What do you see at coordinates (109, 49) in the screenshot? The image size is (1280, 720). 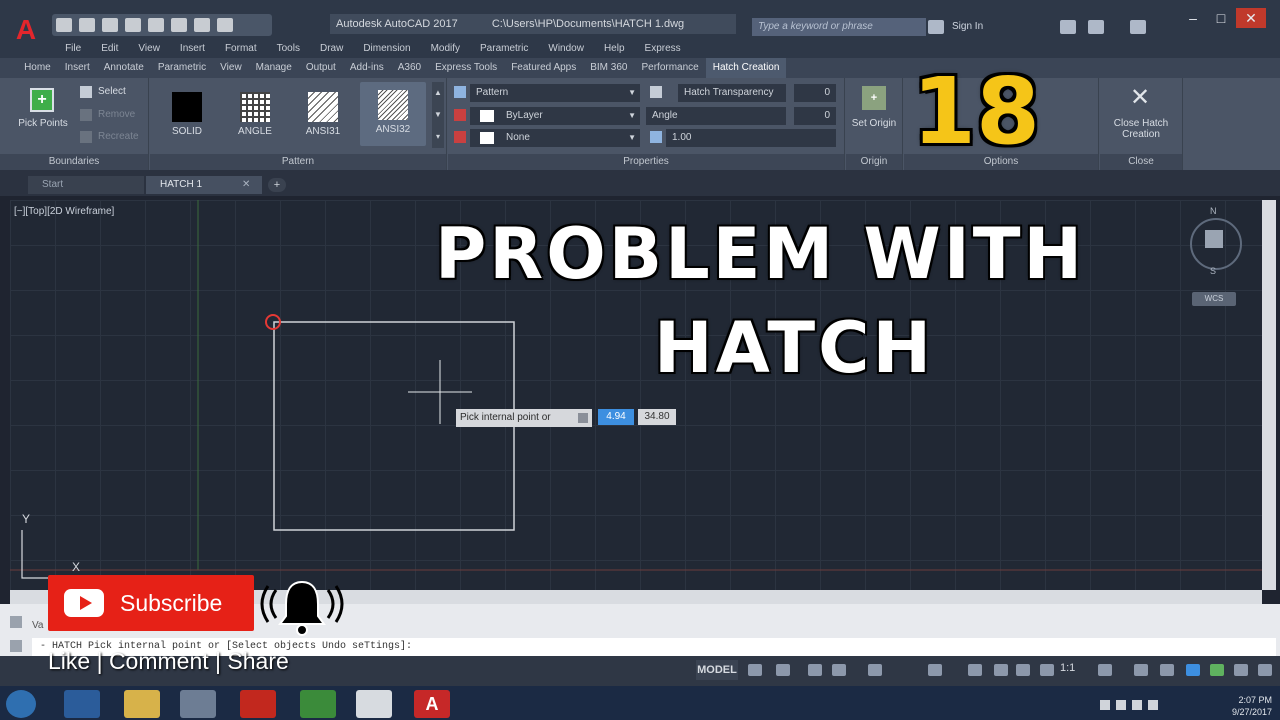 I see `menu-edit: Edit` at bounding box center [109, 49].